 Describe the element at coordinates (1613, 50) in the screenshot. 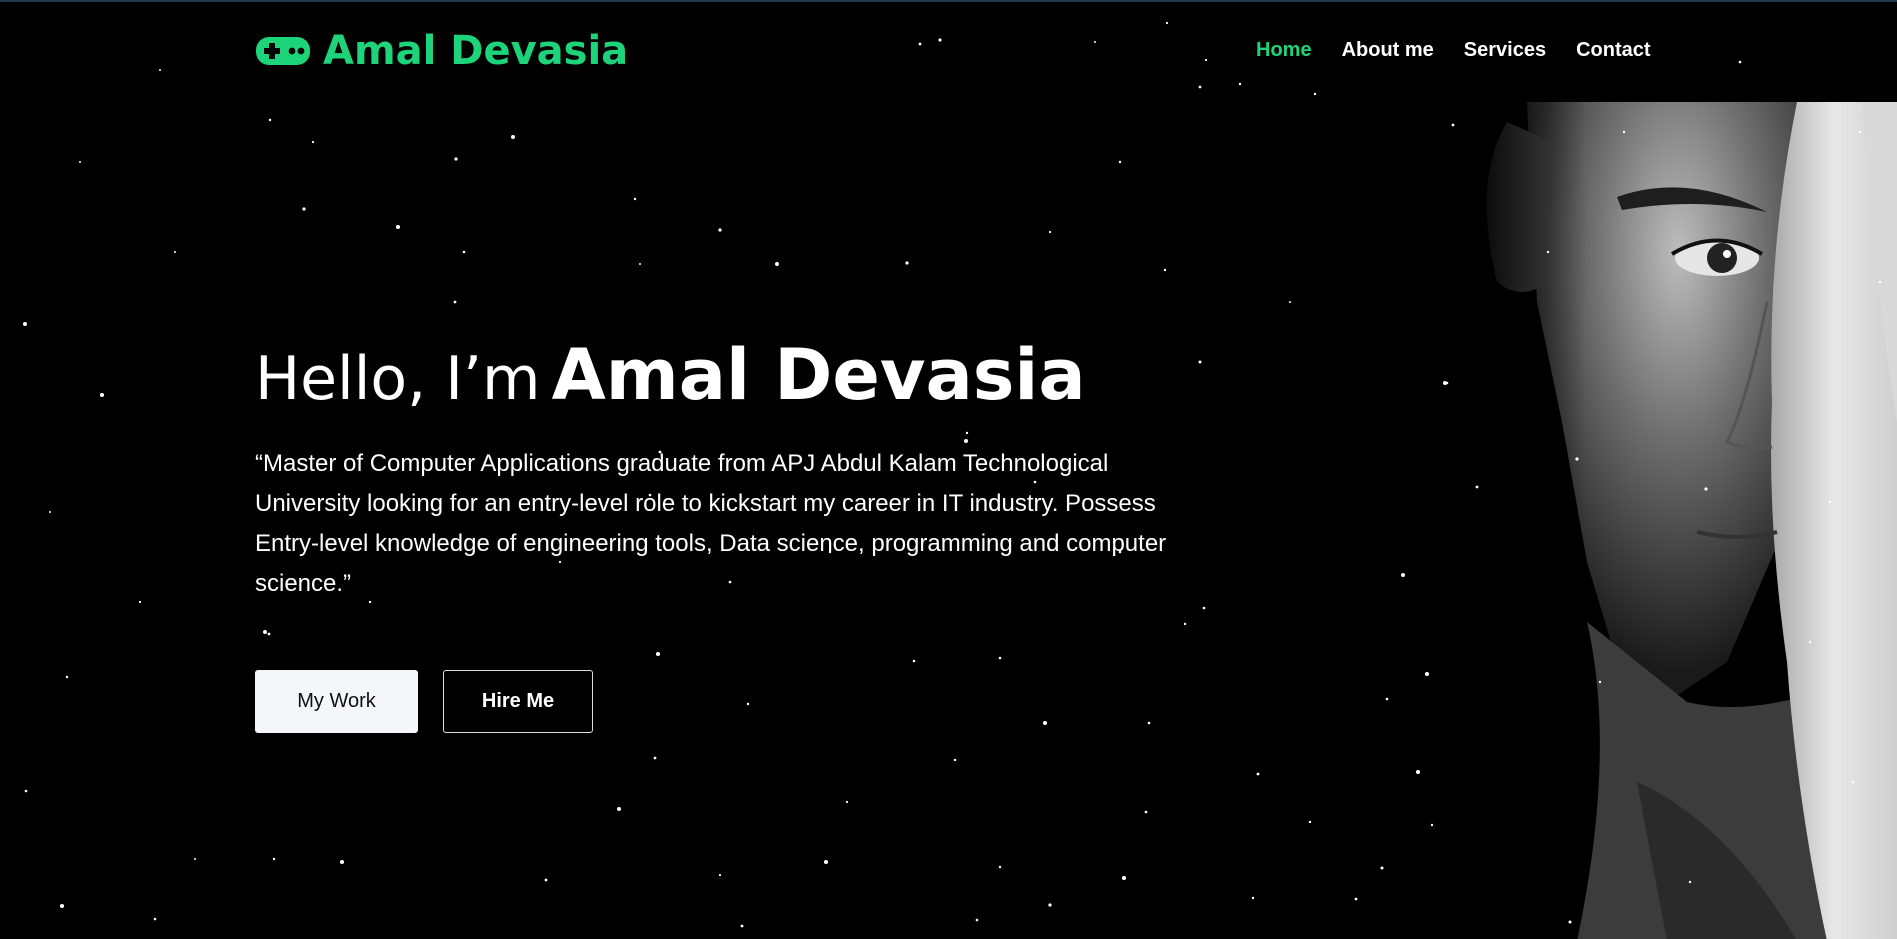

I see `nav-contact-link: Contact` at that location.